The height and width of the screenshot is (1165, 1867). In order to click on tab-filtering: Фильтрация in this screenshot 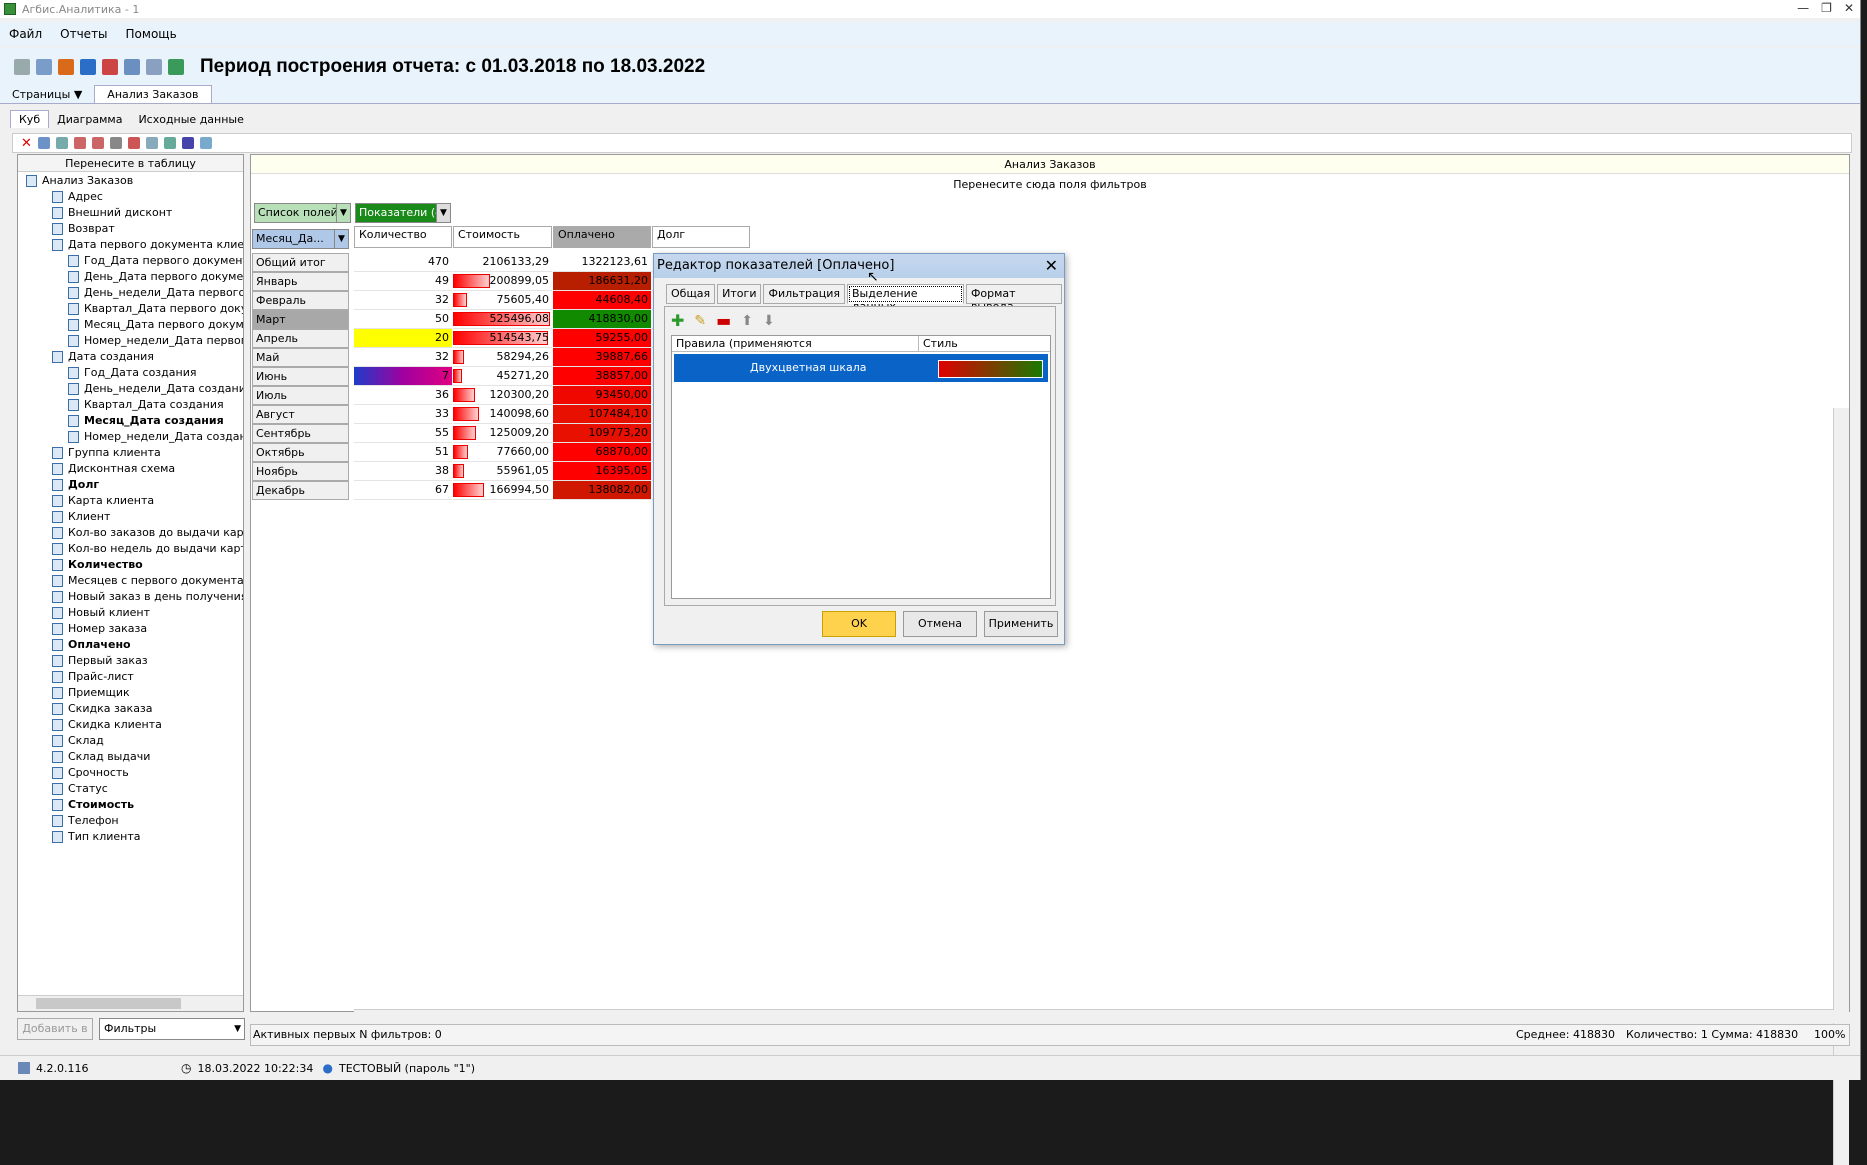, I will do `click(804, 294)`.